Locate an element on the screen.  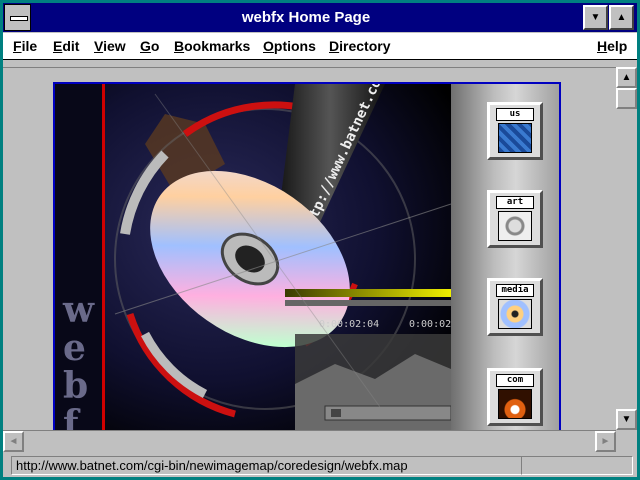
menu-file: File is located at coordinates (25, 46).